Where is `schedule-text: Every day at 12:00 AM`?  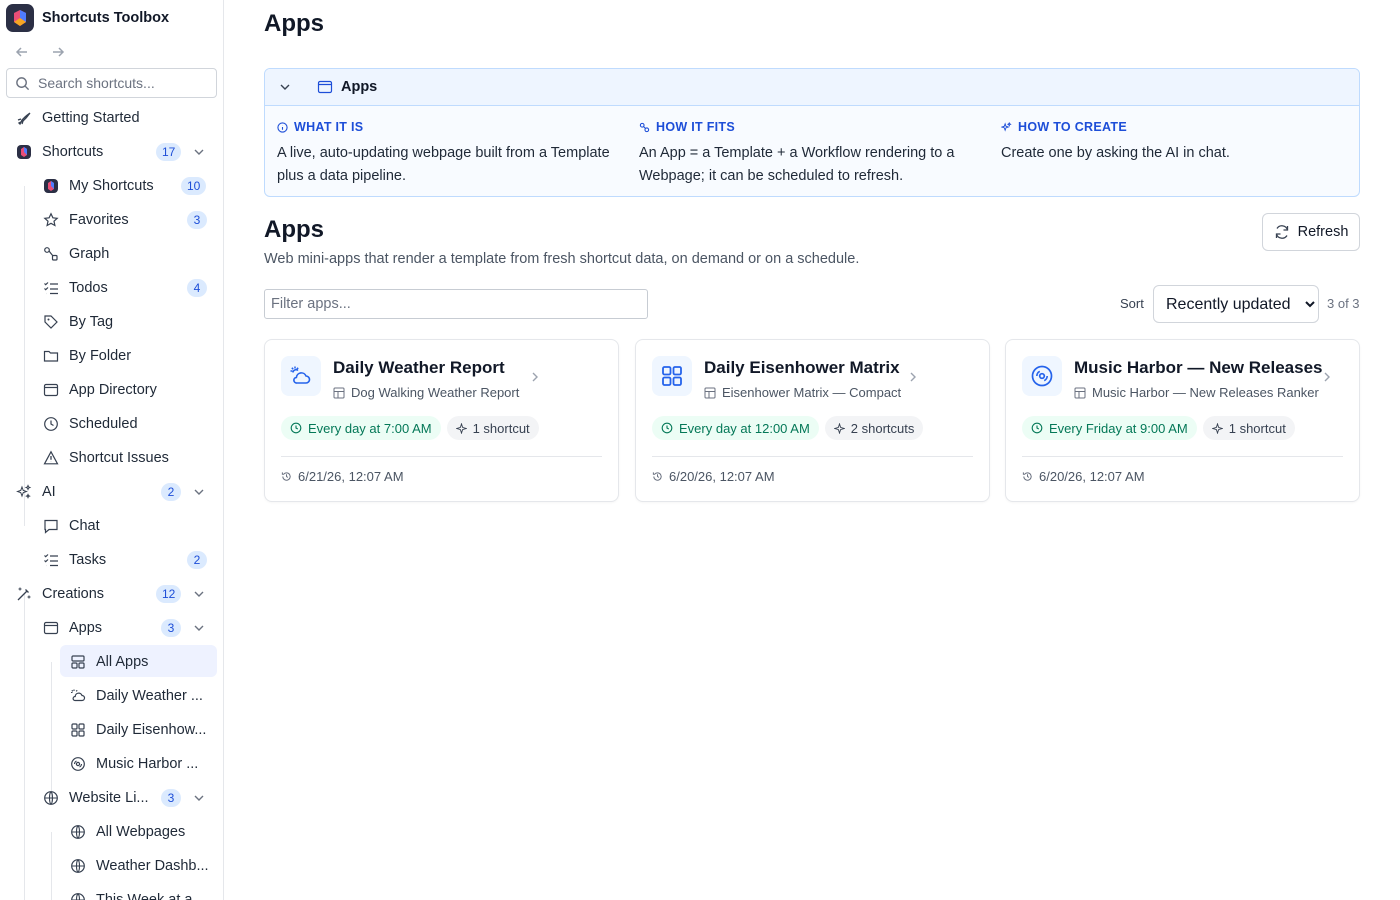 schedule-text: Every day at 12:00 AM is located at coordinates (744, 428).